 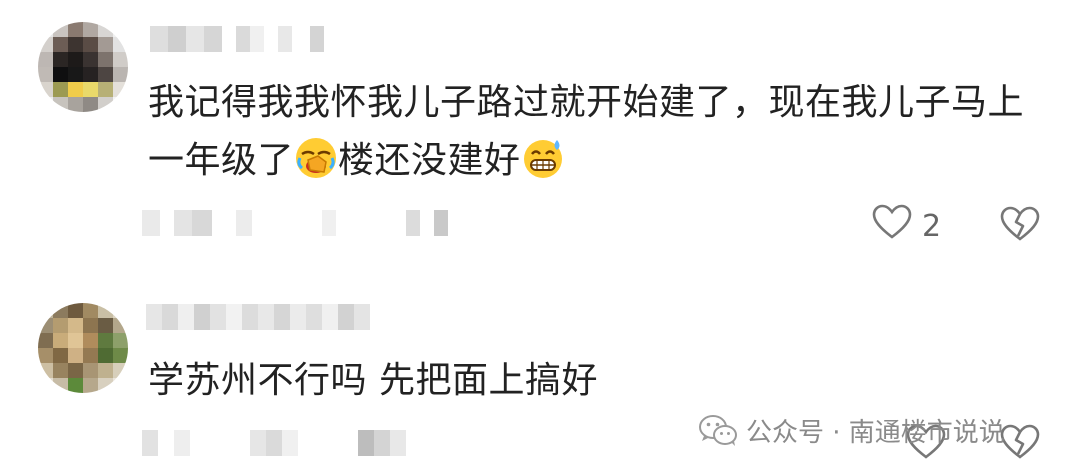 I want to click on watermark-text: 公众号 · 南通楼市说说, so click(x=875, y=433).